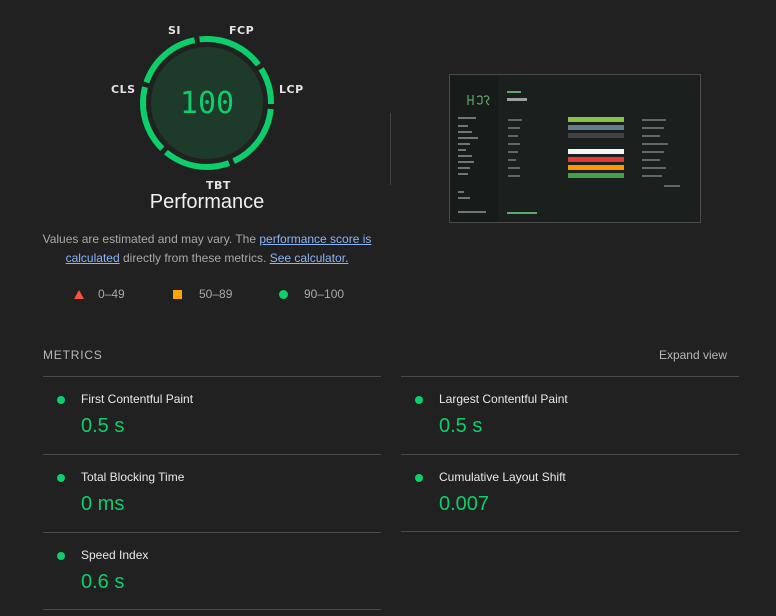 This screenshot has width=776, height=616. I want to click on final-screenshot-thumbnail, so click(575, 148).